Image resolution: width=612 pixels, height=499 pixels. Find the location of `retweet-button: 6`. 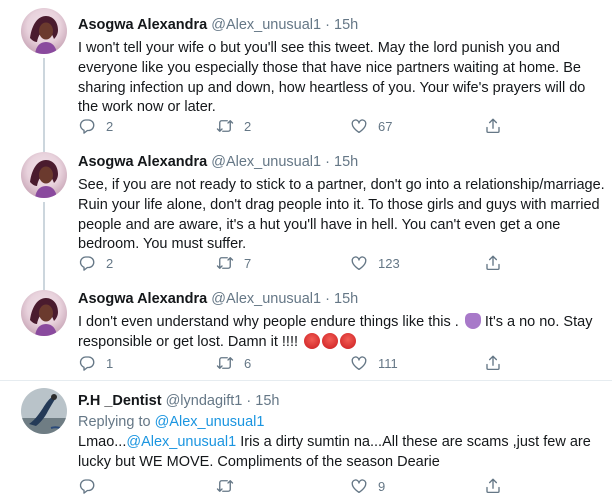

retweet-button: 6 is located at coordinates (233, 363).